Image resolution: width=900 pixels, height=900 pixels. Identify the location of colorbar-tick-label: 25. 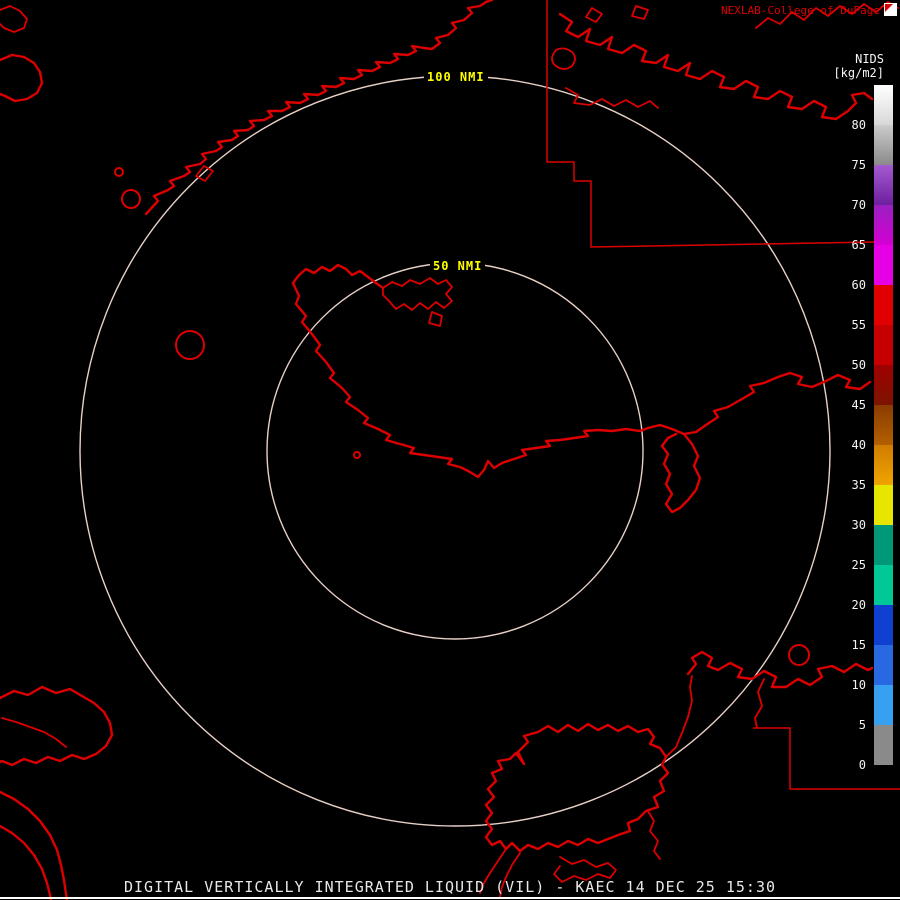
(858, 565).